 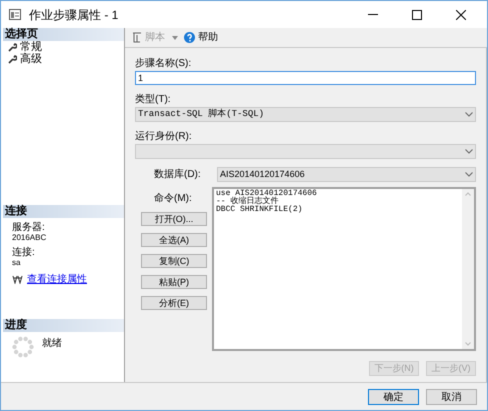 What do you see at coordinates (468, 269) in the screenshot?
I see `vertical-scrollbar` at bounding box center [468, 269].